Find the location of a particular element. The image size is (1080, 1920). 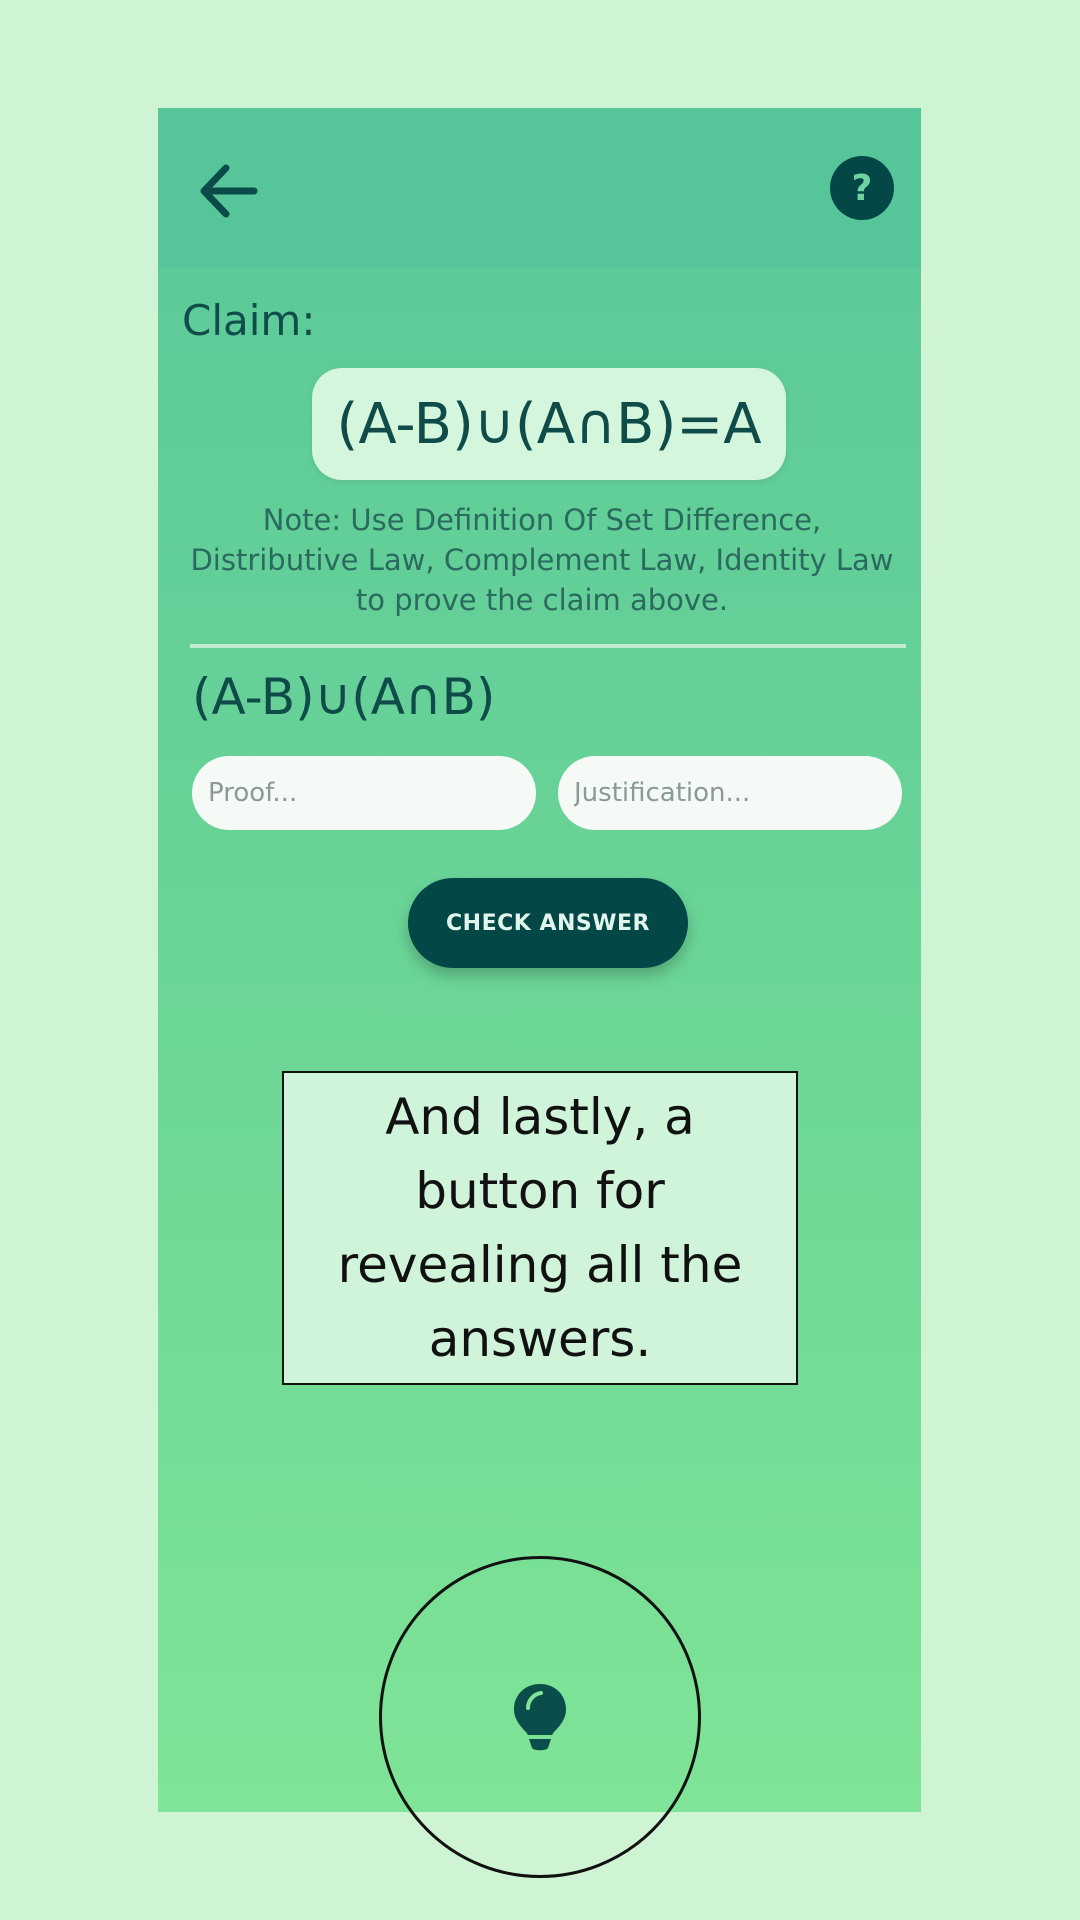

proof-input is located at coordinates (364, 793).